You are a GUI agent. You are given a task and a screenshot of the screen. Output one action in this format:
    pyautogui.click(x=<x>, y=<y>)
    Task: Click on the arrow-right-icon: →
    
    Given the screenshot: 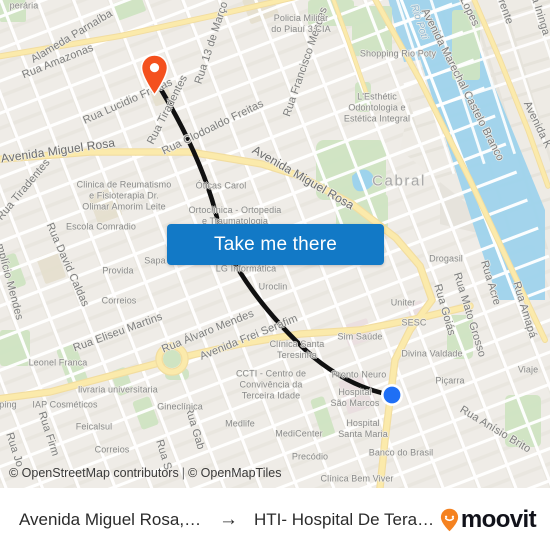 What is the action you would take?
    pyautogui.click(x=228, y=519)
    